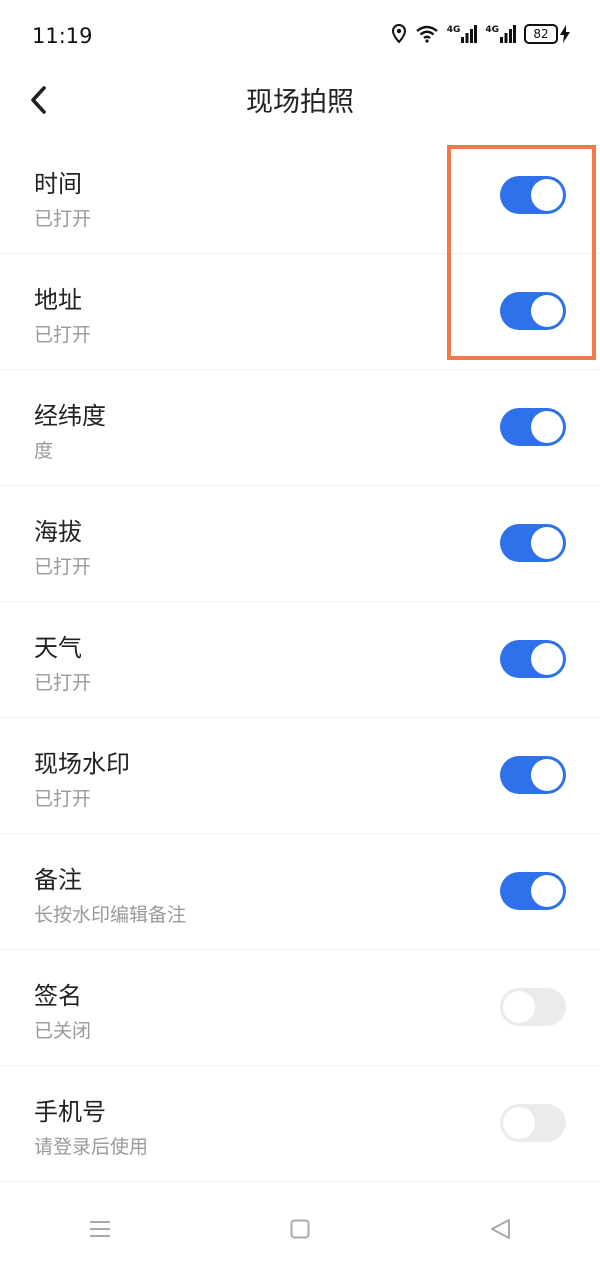 The height and width of the screenshot is (1266, 600). I want to click on back-nav-button, so click(500, 1229).